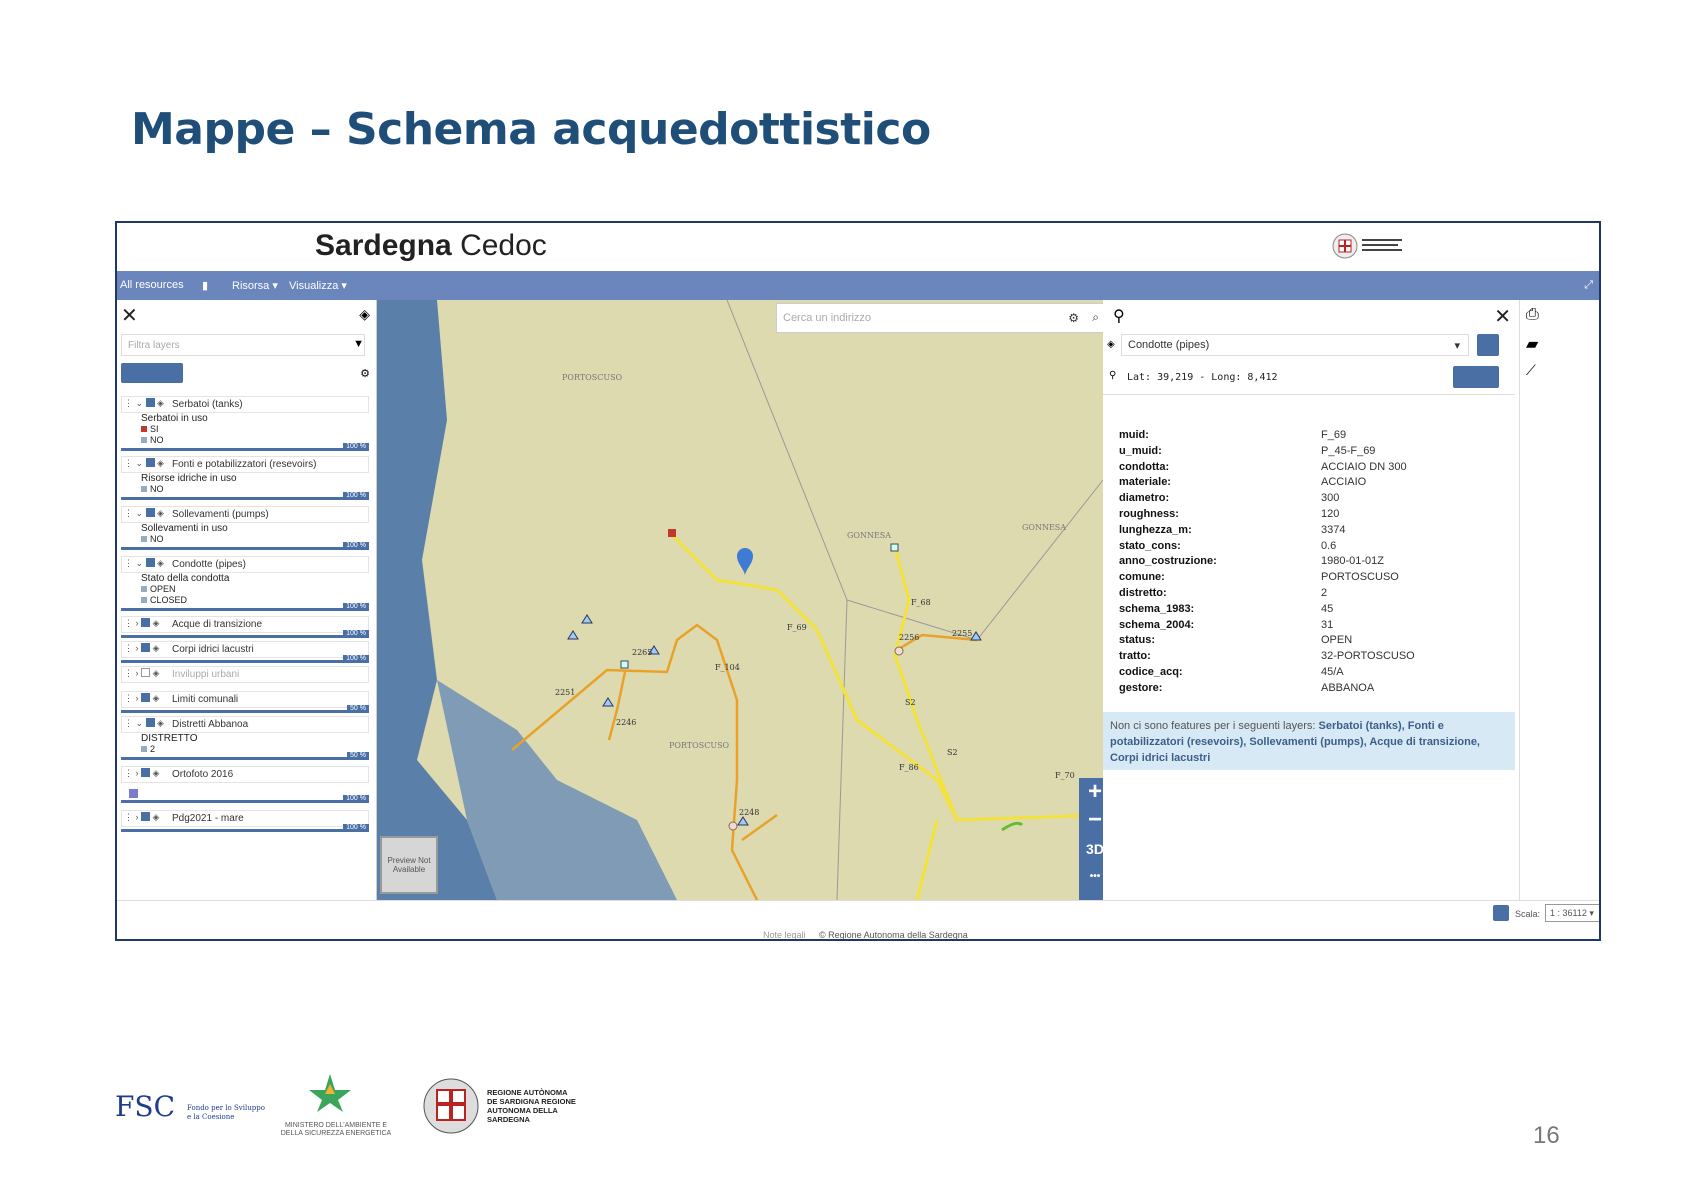 The height and width of the screenshot is (1190, 1684). What do you see at coordinates (1091, 849) in the screenshot?
I see `3d-button: 3D` at bounding box center [1091, 849].